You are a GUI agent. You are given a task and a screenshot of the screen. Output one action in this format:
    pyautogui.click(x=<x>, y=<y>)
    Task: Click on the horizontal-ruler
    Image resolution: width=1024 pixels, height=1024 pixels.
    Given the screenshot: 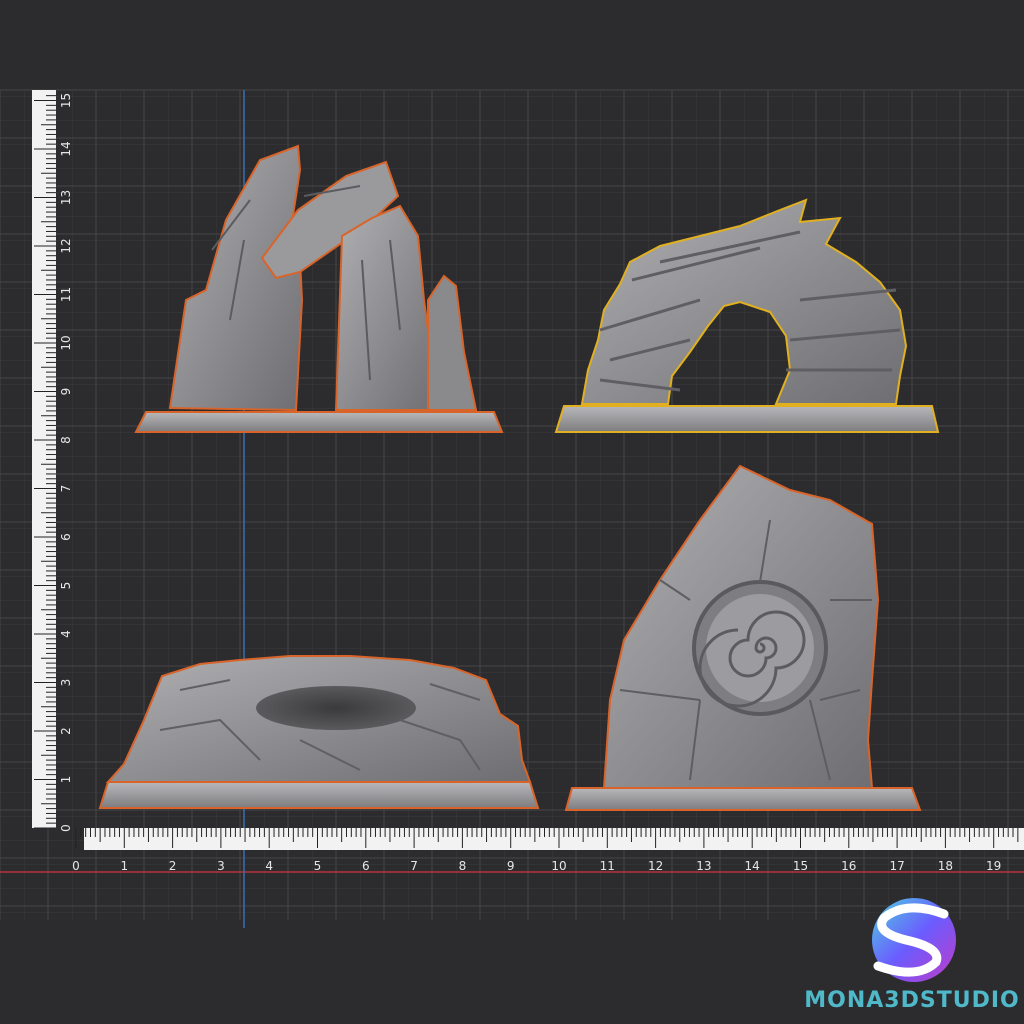 What is the action you would take?
    pyautogui.click(x=549, y=839)
    